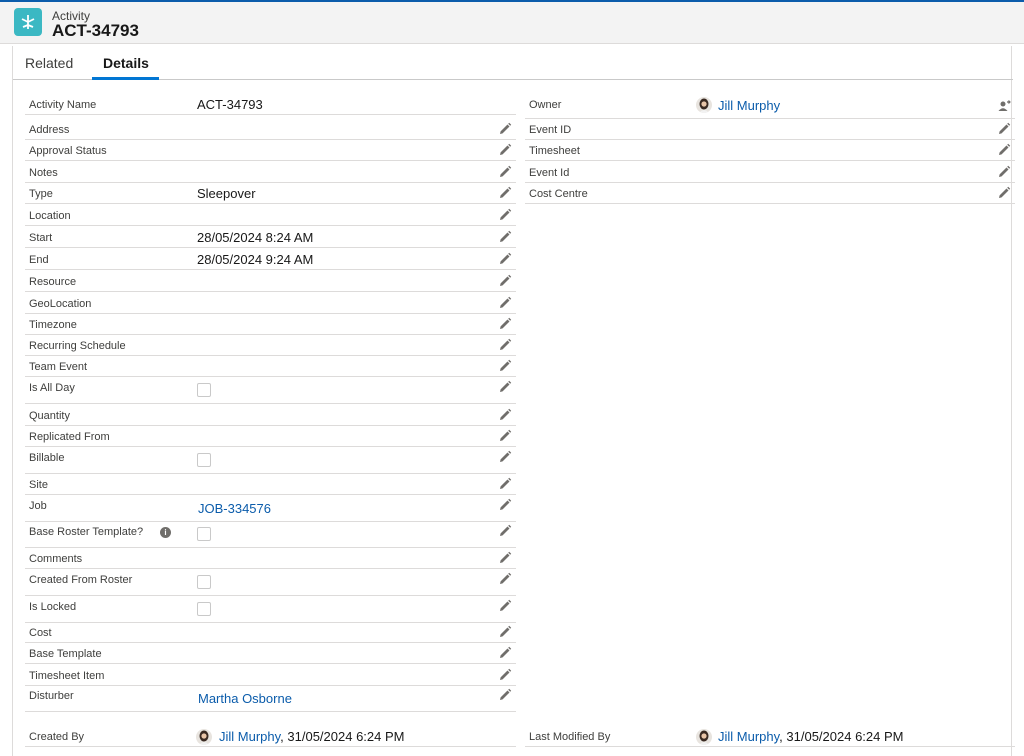 This screenshot has height=756, width=1024. I want to click on tab-details: Details, so click(126, 63).